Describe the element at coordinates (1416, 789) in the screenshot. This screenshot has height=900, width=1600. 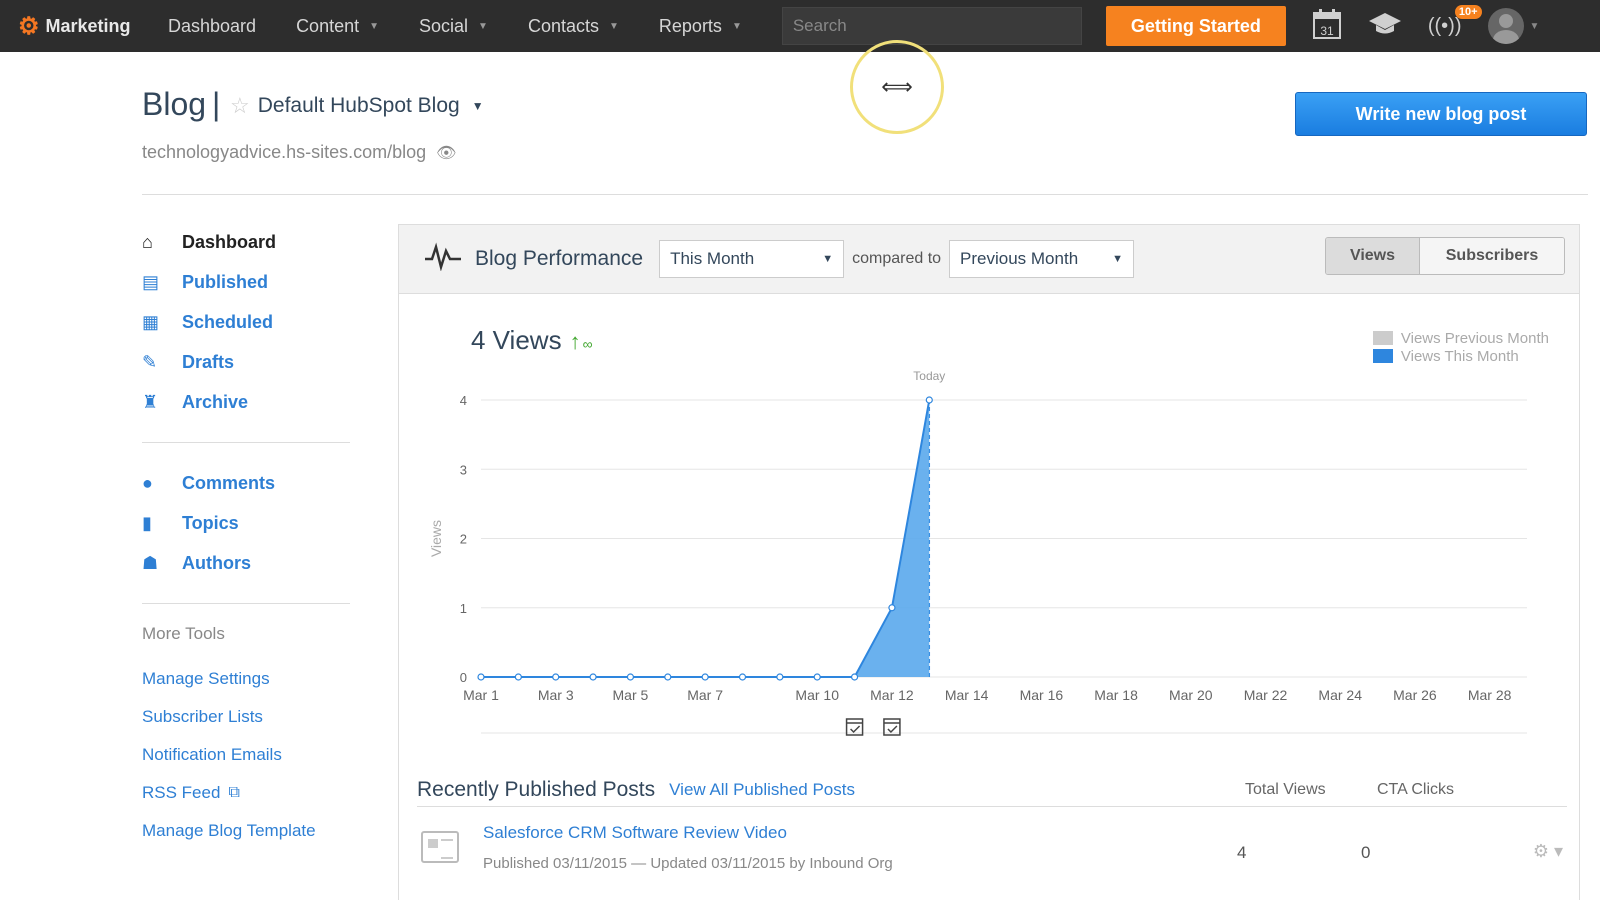
I see `cta-clicks-column-header: CTA Clicks` at that location.